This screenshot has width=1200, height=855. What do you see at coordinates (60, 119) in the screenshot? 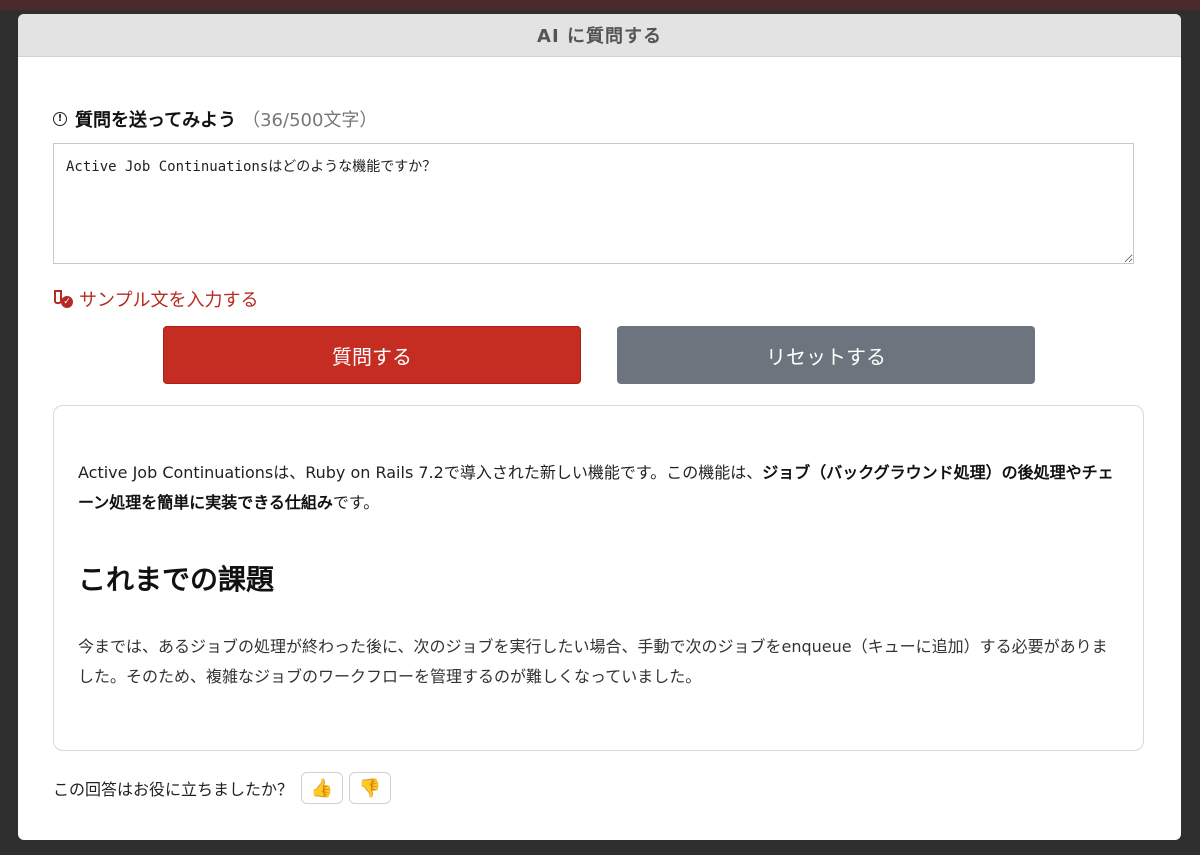
I see `info-icon: !` at bounding box center [60, 119].